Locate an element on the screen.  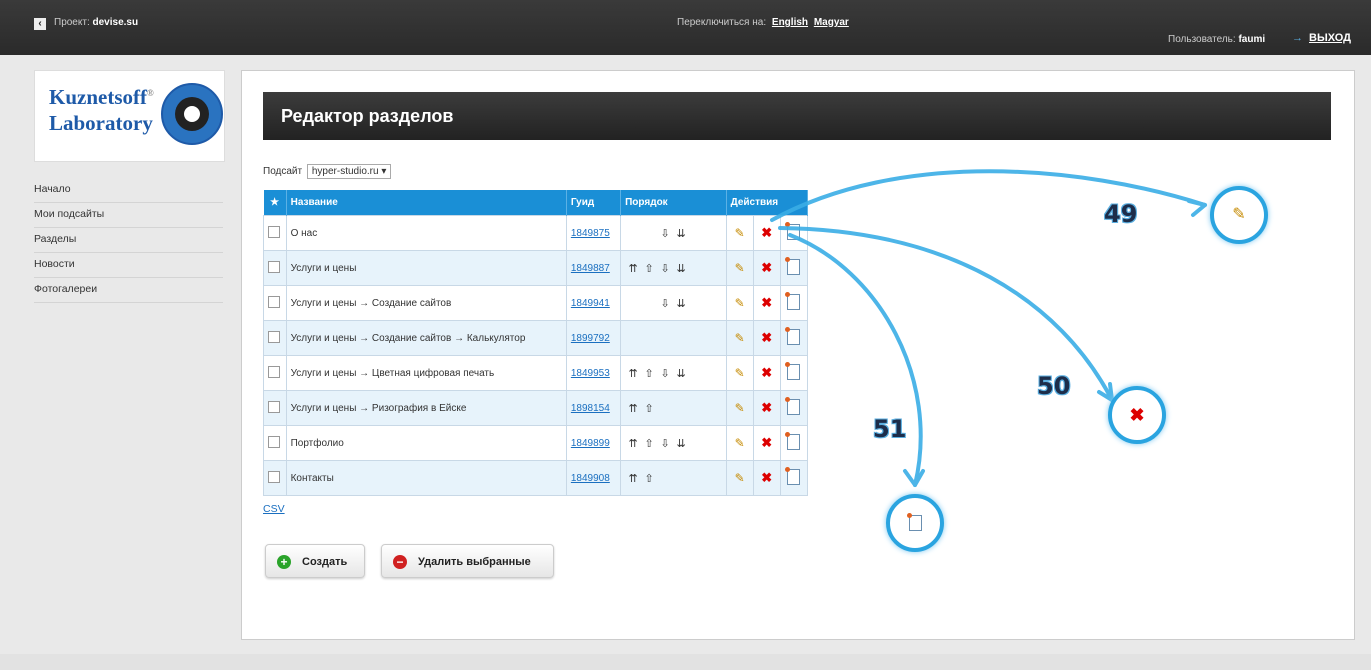
callout-number-50: 50 is located at coordinates (1054, 386).